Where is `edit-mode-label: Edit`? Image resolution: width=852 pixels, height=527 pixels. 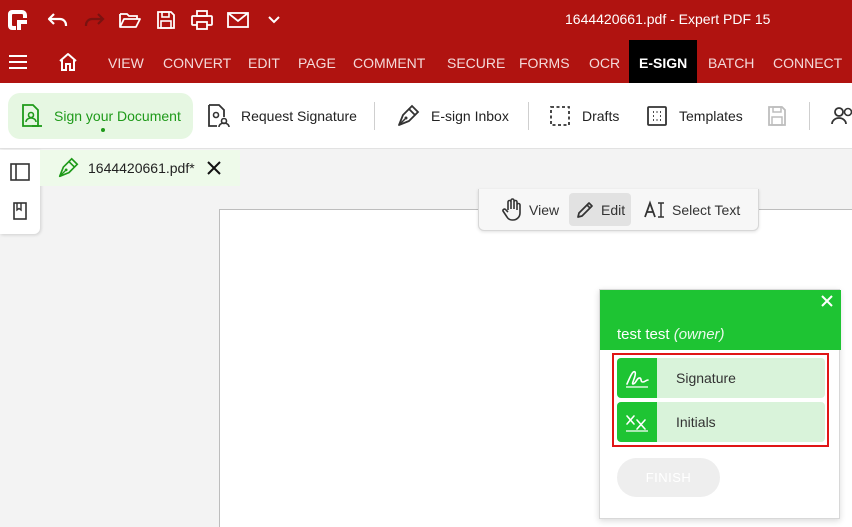 edit-mode-label: Edit is located at coordinates (613, 209).